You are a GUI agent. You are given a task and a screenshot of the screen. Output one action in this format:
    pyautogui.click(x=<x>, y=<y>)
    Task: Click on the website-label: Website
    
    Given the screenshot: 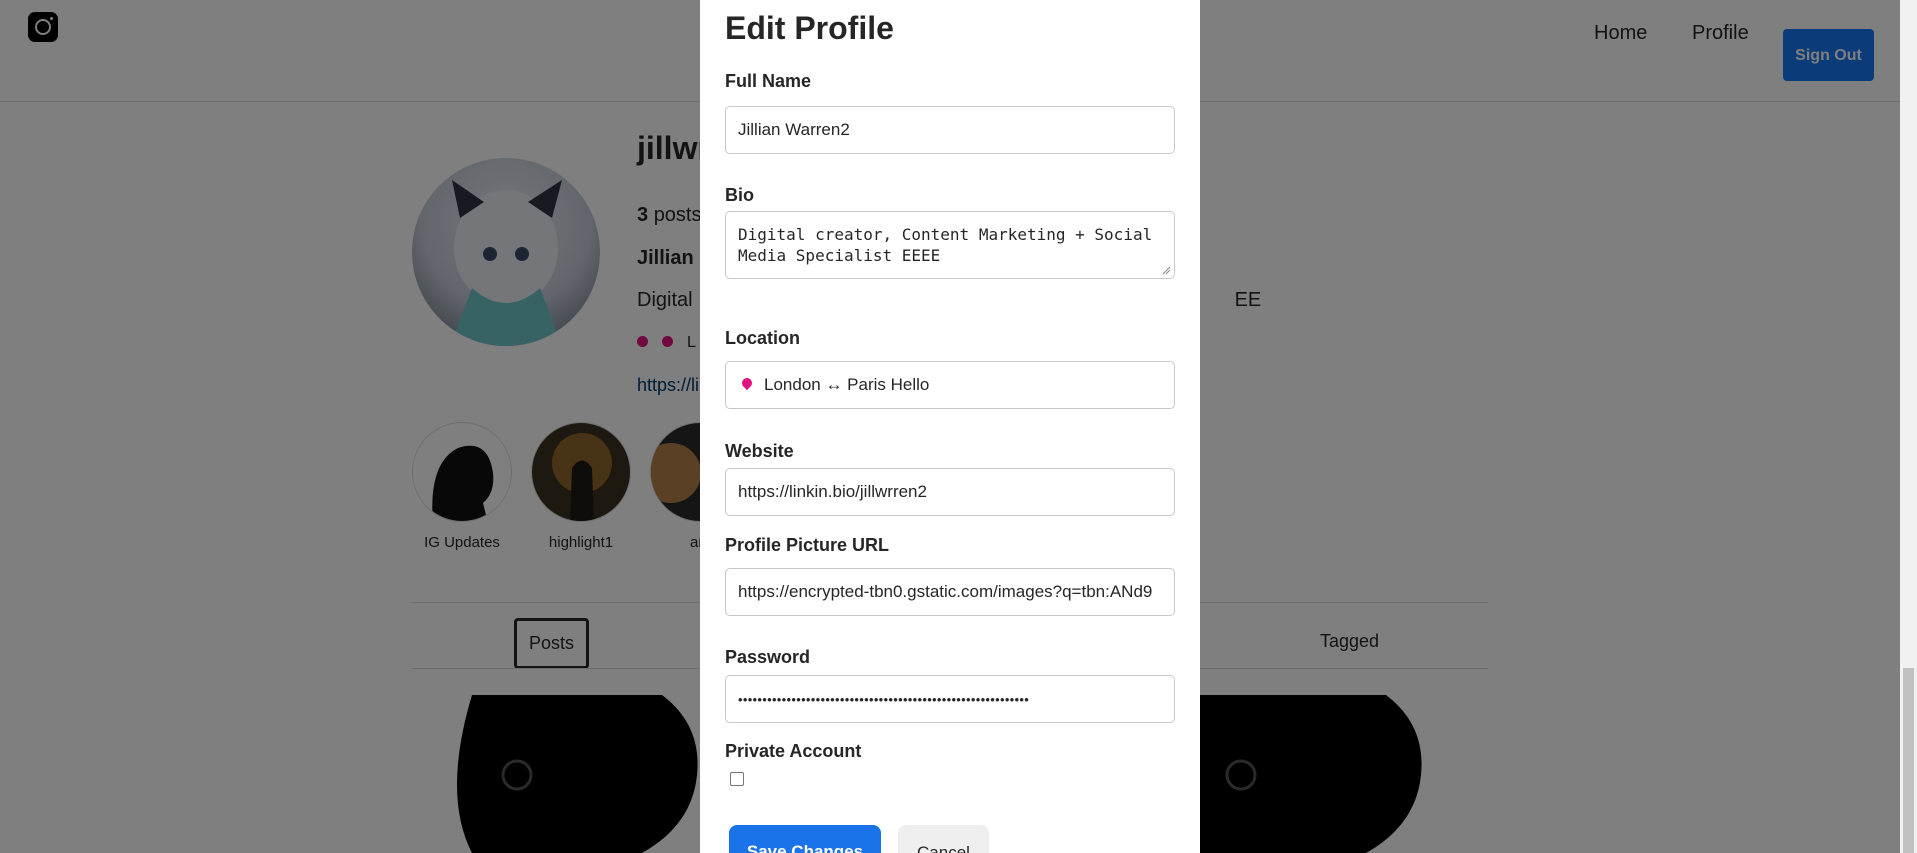 What is the action you would take?
    pyautogui.click(x=759, y=451)
    